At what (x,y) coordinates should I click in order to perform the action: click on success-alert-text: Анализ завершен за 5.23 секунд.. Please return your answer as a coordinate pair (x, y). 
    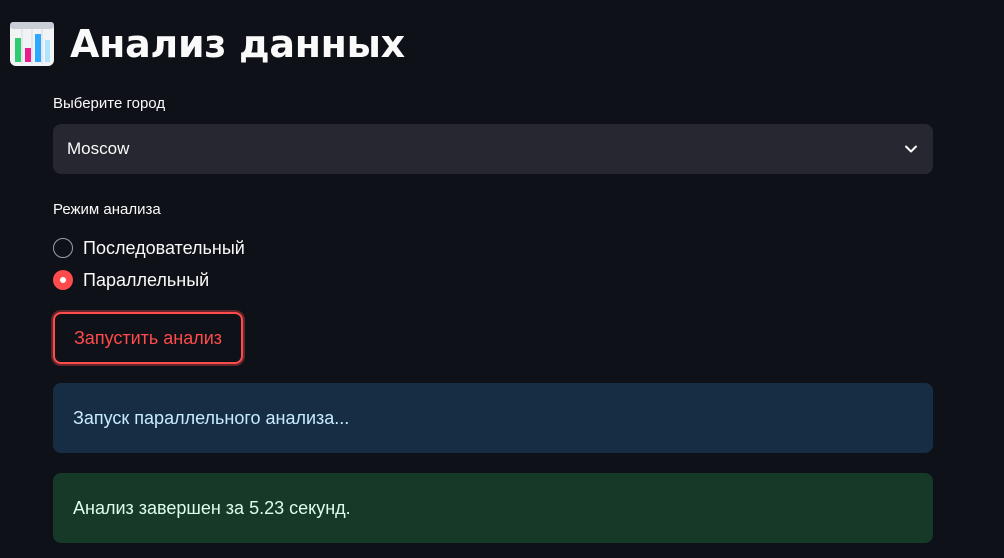
    Looking at the image, I should click on (212, 507).